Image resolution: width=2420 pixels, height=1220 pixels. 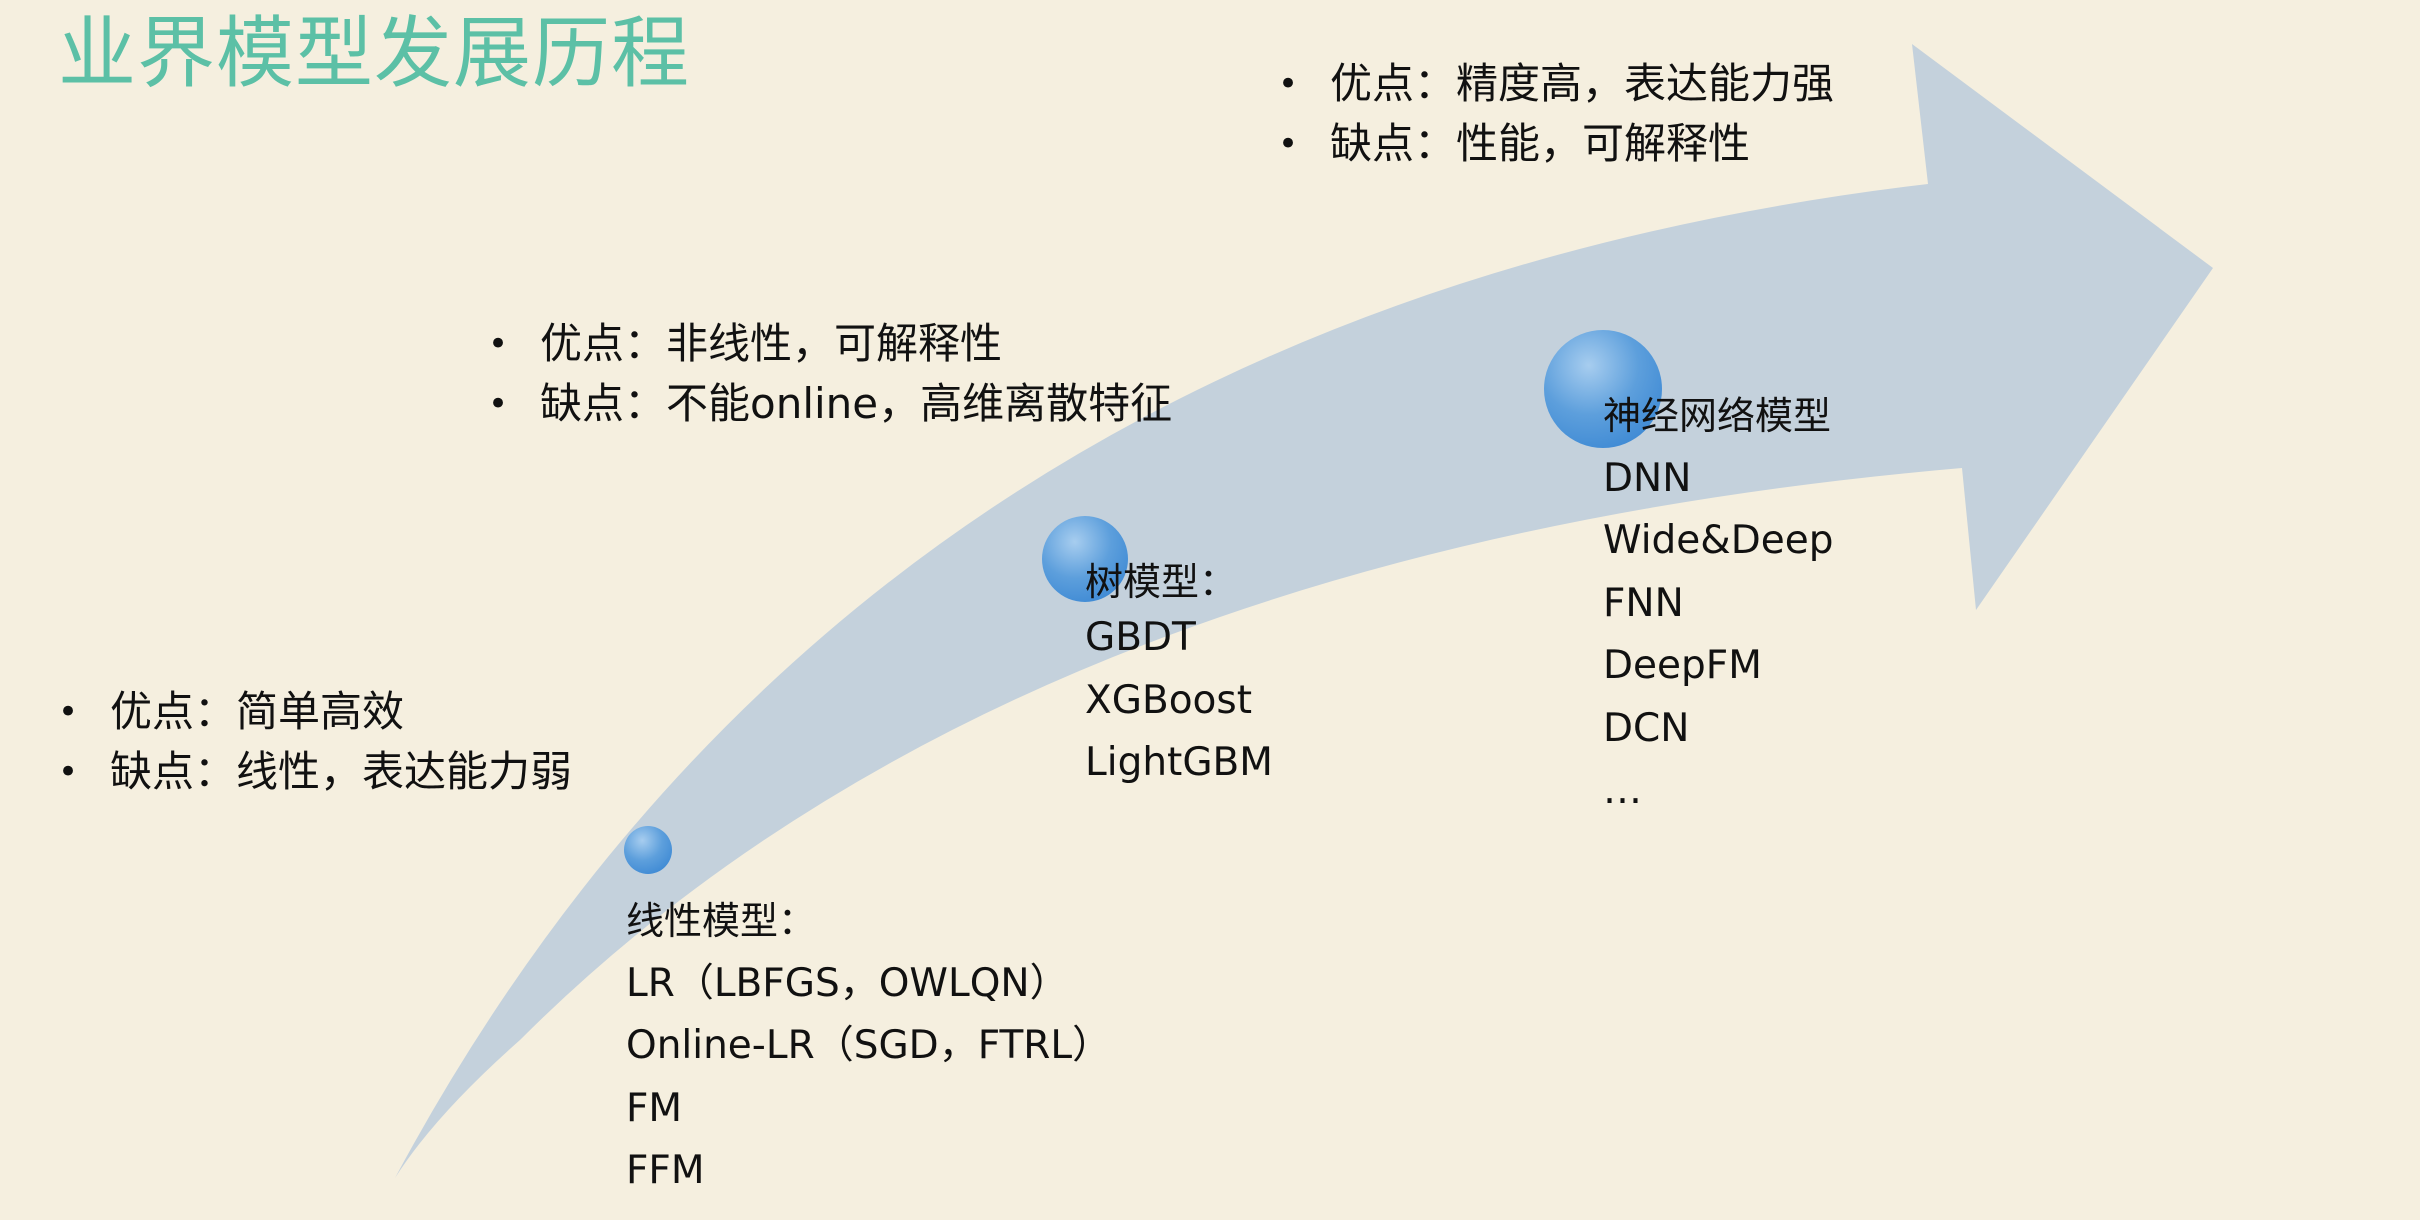 What do you see at coordinates (1179, 676) in the screenshot?
I see `tree-model-group: 树模型： GBDT XGBoost LightGBM` at bounding box center [1179, 676].